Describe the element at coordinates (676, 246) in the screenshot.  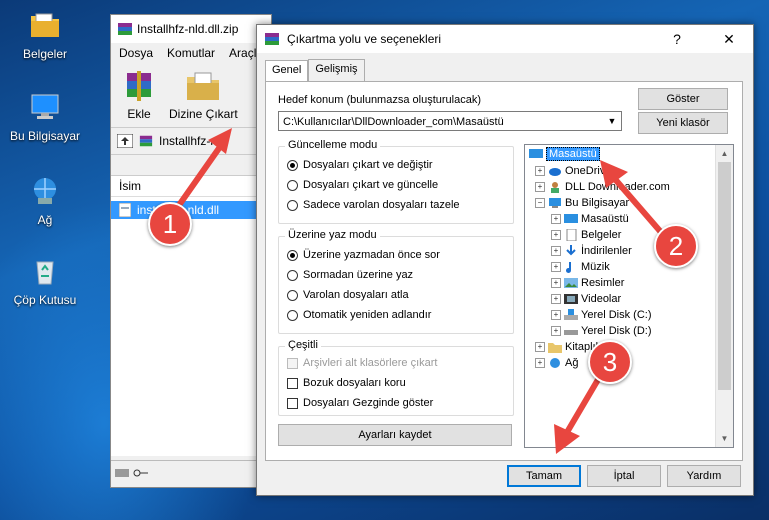
I see `annotation-badge-2: 2` at that location.